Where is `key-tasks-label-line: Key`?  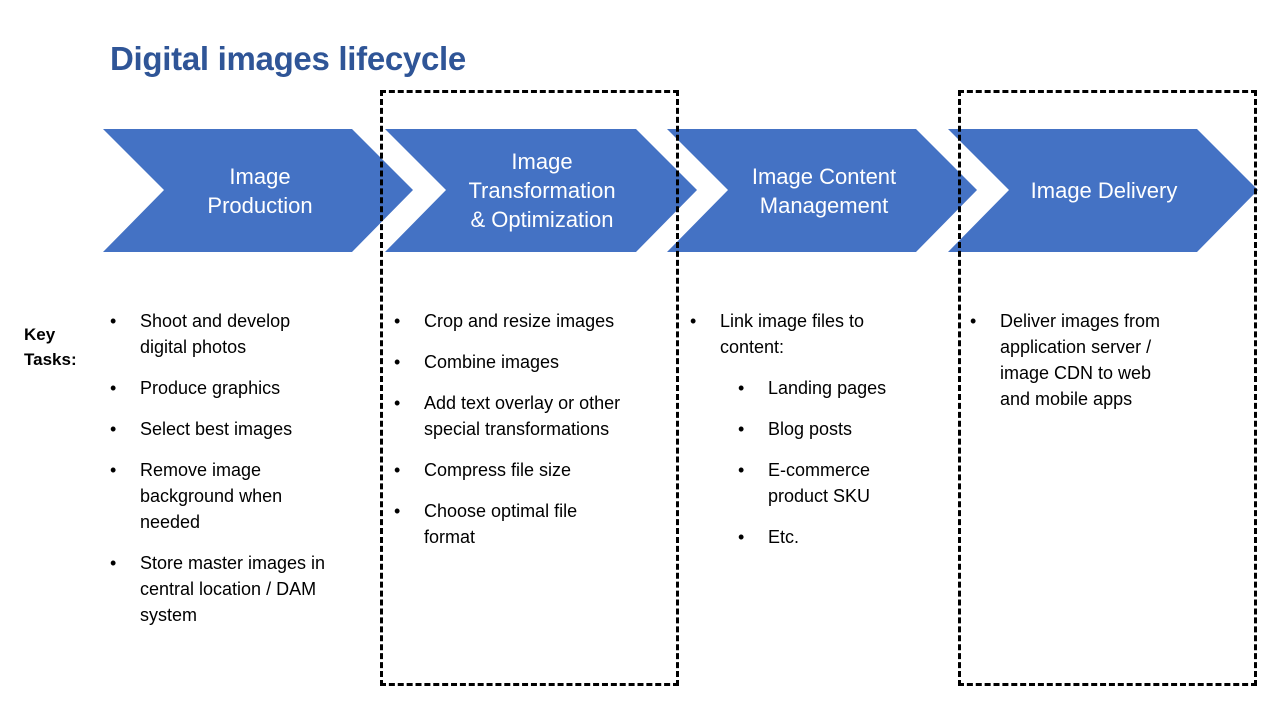
key-tasks-label-line: Key is located at coordinates (40, 334).